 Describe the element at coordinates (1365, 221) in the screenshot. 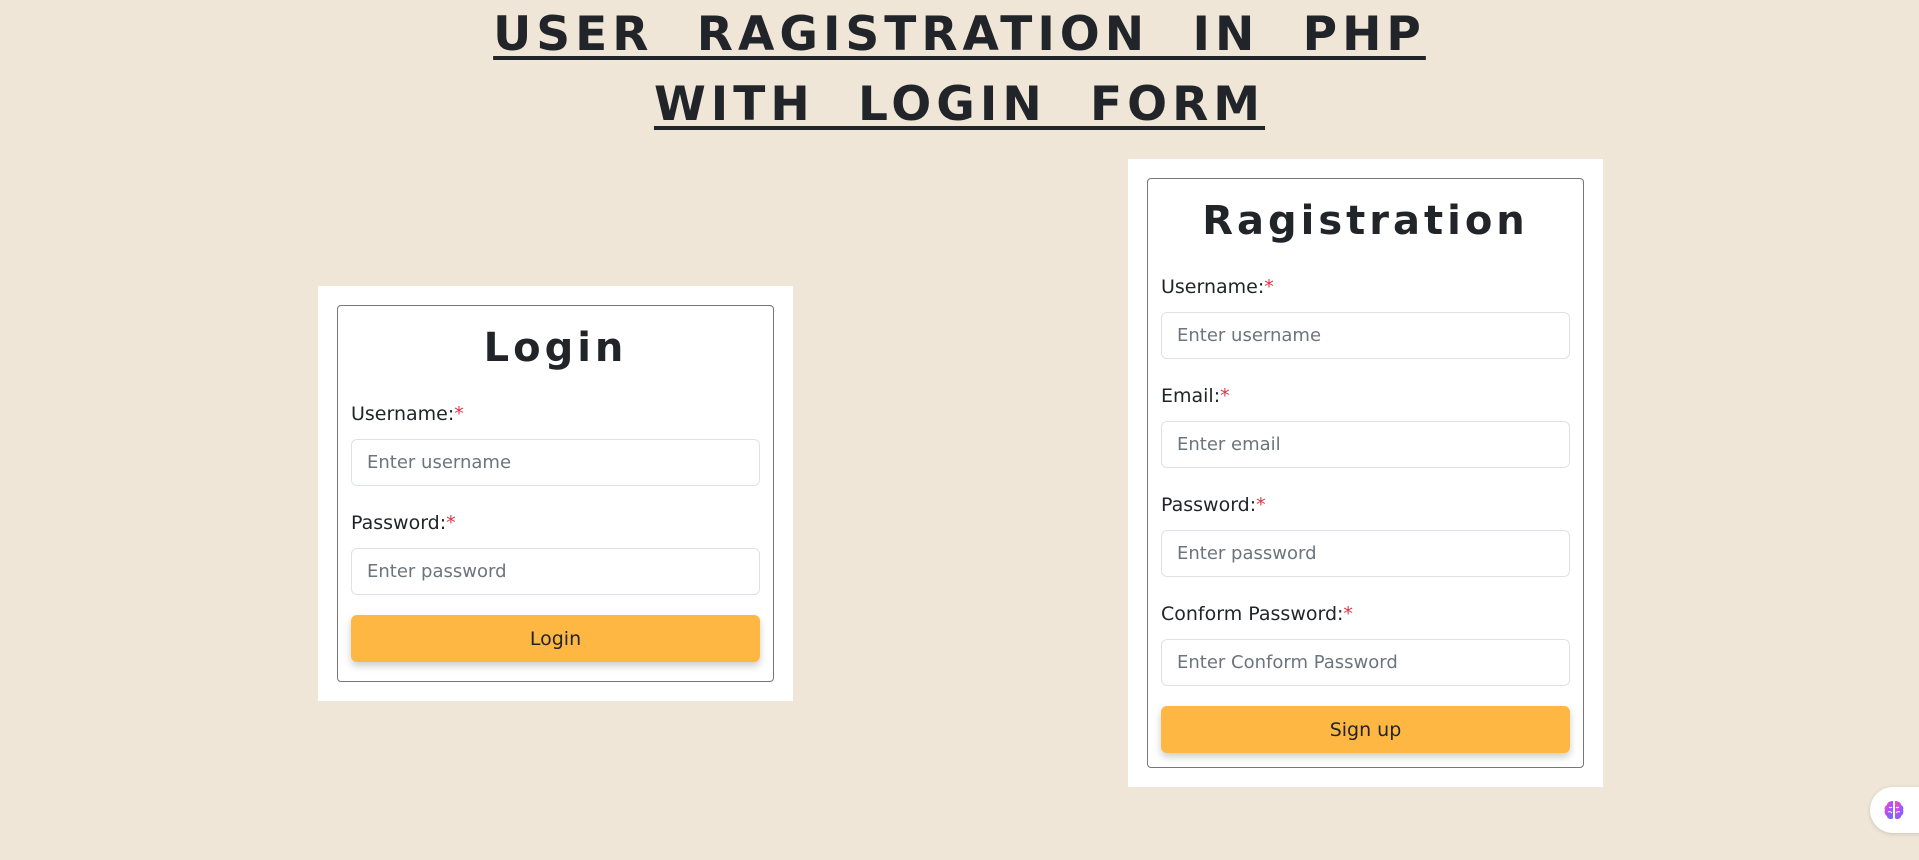

I see `registration-heading: Ragistration` at that location.